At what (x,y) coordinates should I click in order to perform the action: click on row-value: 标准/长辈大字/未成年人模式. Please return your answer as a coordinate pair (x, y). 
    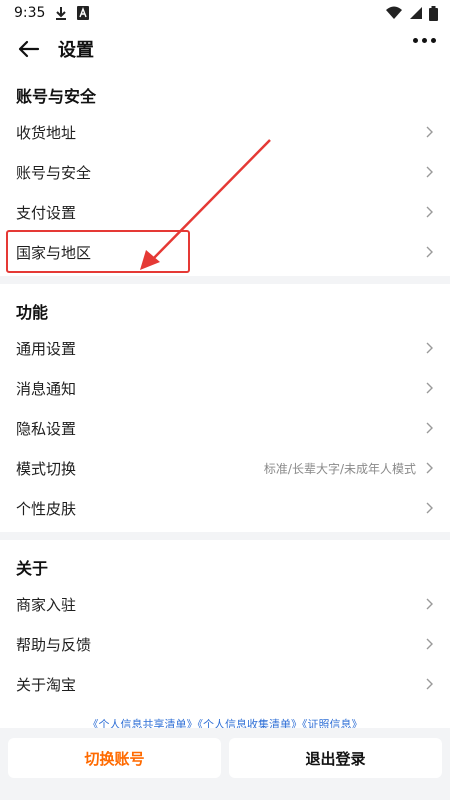
    Looking at the image, I should click on (339, 468).